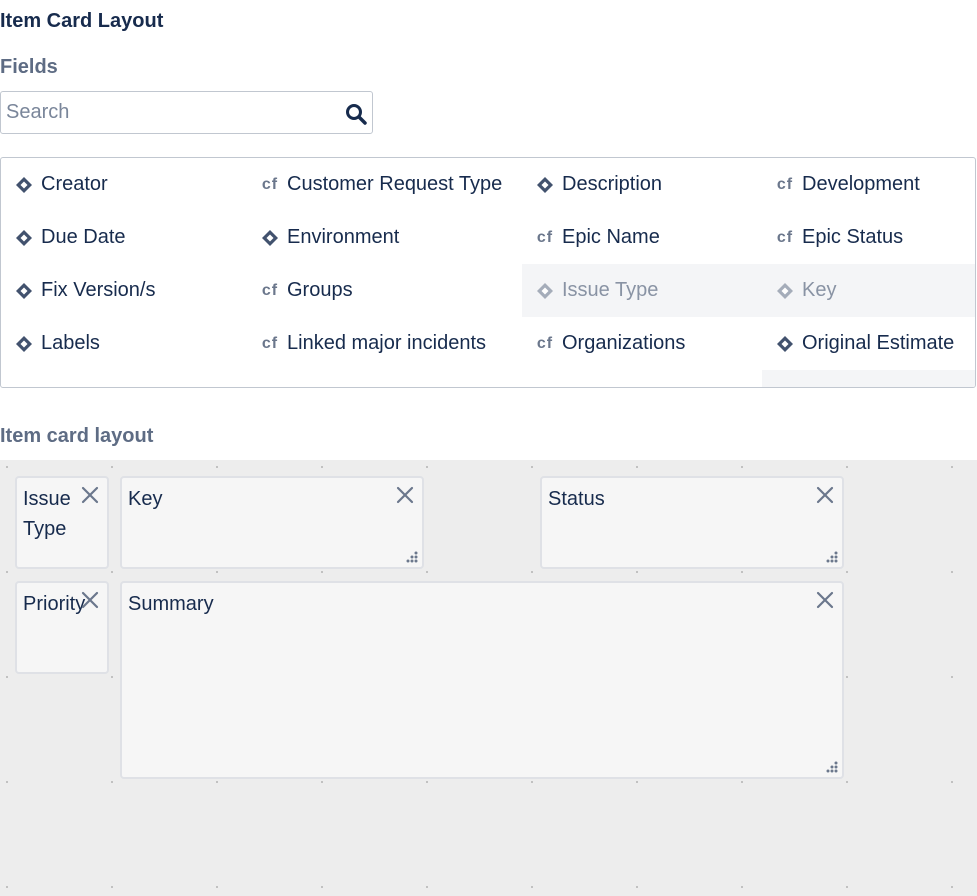 The width and height of the screenshot is (977, 896). What do you see at coordinates (70, 343) in the screenshot?
I see `field-label: Labels` at bounding box center [70, 343].